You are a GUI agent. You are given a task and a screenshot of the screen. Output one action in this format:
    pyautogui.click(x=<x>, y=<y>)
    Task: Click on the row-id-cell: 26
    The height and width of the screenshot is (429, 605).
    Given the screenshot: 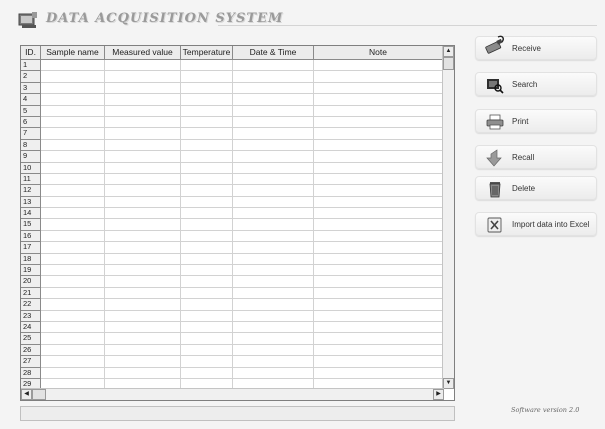 What is the action you would take?
    pyautogui.click(x=31, y=350)
    